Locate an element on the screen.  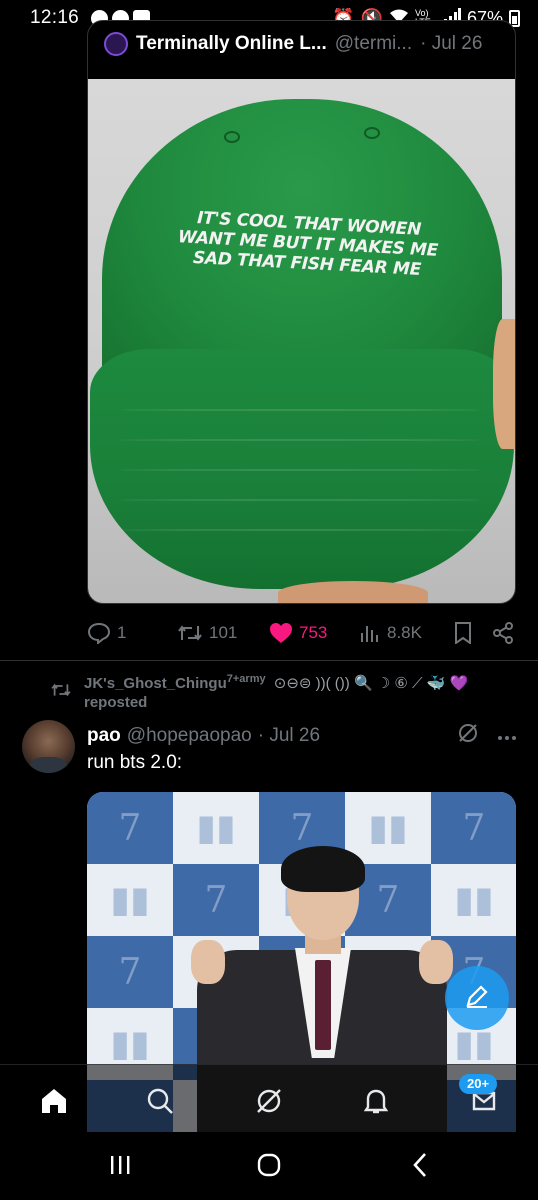
author-avatar is located at coordinates (48, 746).